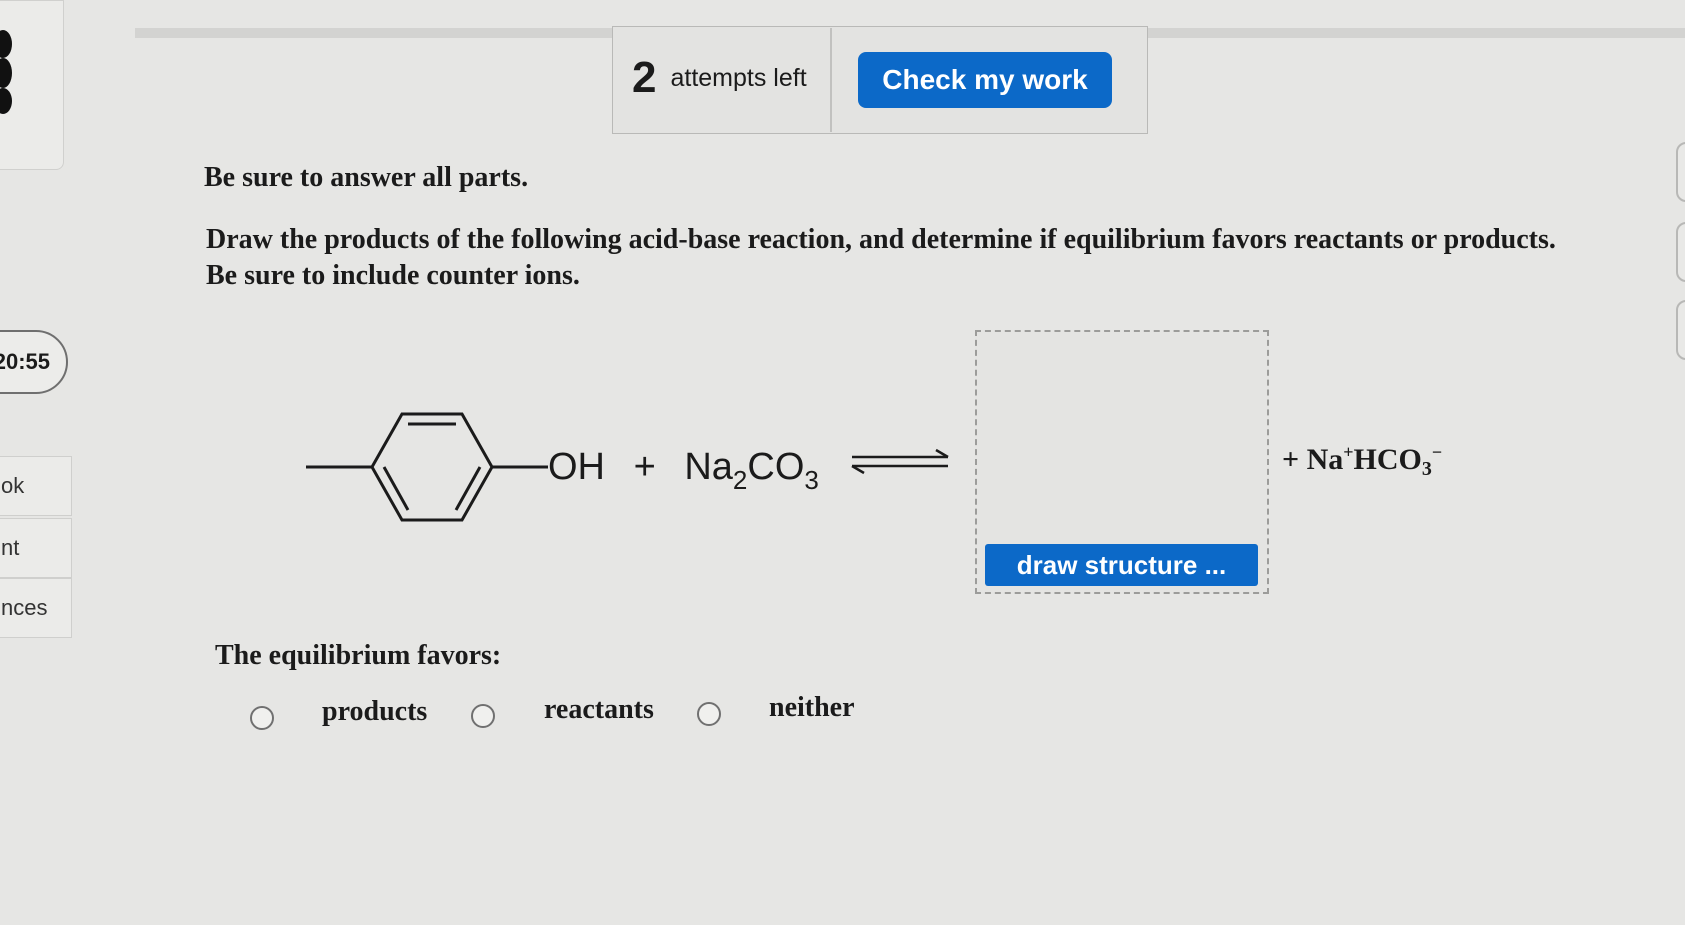  I want to click on reactants-text: OH + Na2CO3, so click(683, 471).